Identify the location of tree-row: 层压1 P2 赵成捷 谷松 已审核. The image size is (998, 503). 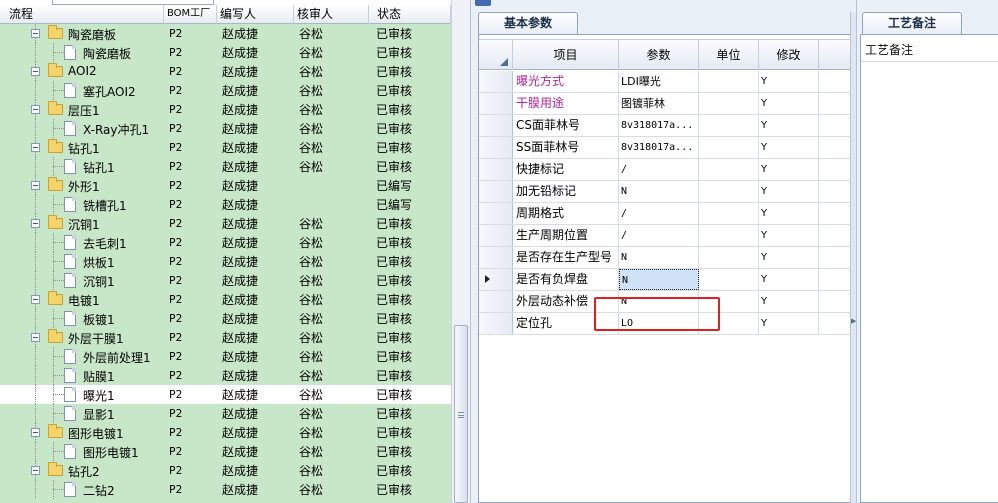
(225, 109).